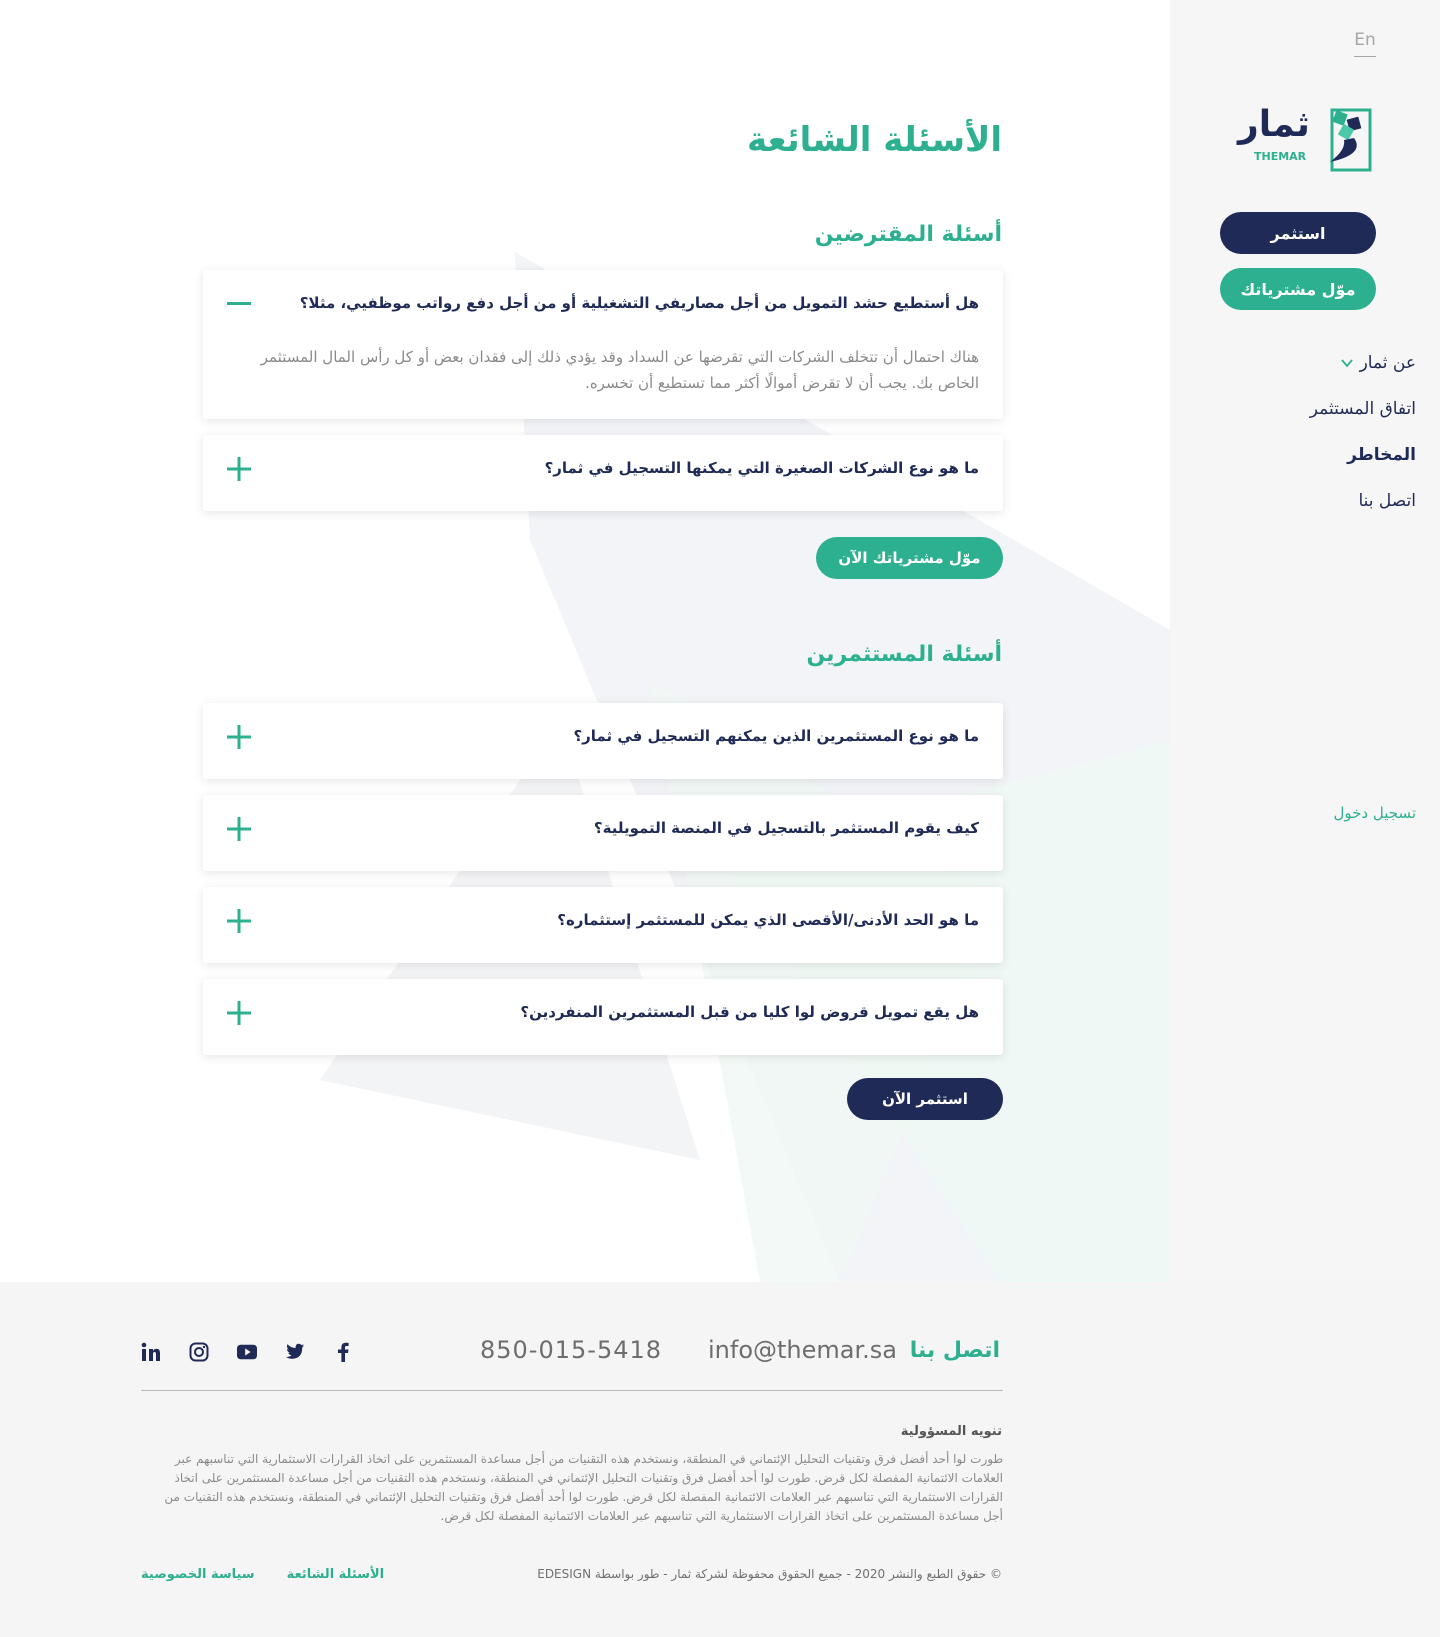 The height and width of the screenshot is (1637, 1440). What do you see at coordinates (1298, 289) in the screenshot?
I see `finance-purchases-button: موّل مشترياتك` at bounding box center [1298, 289].